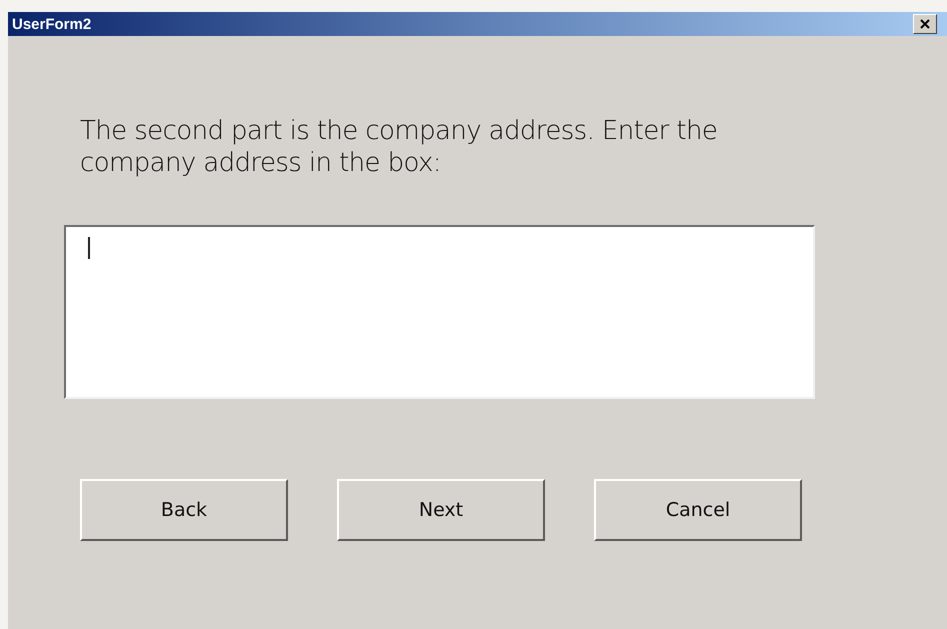 The image size is (947, 629). Describe the element at coordinates (52, 24) in the screenshot. I see `window-title: UserForm2` at that location.